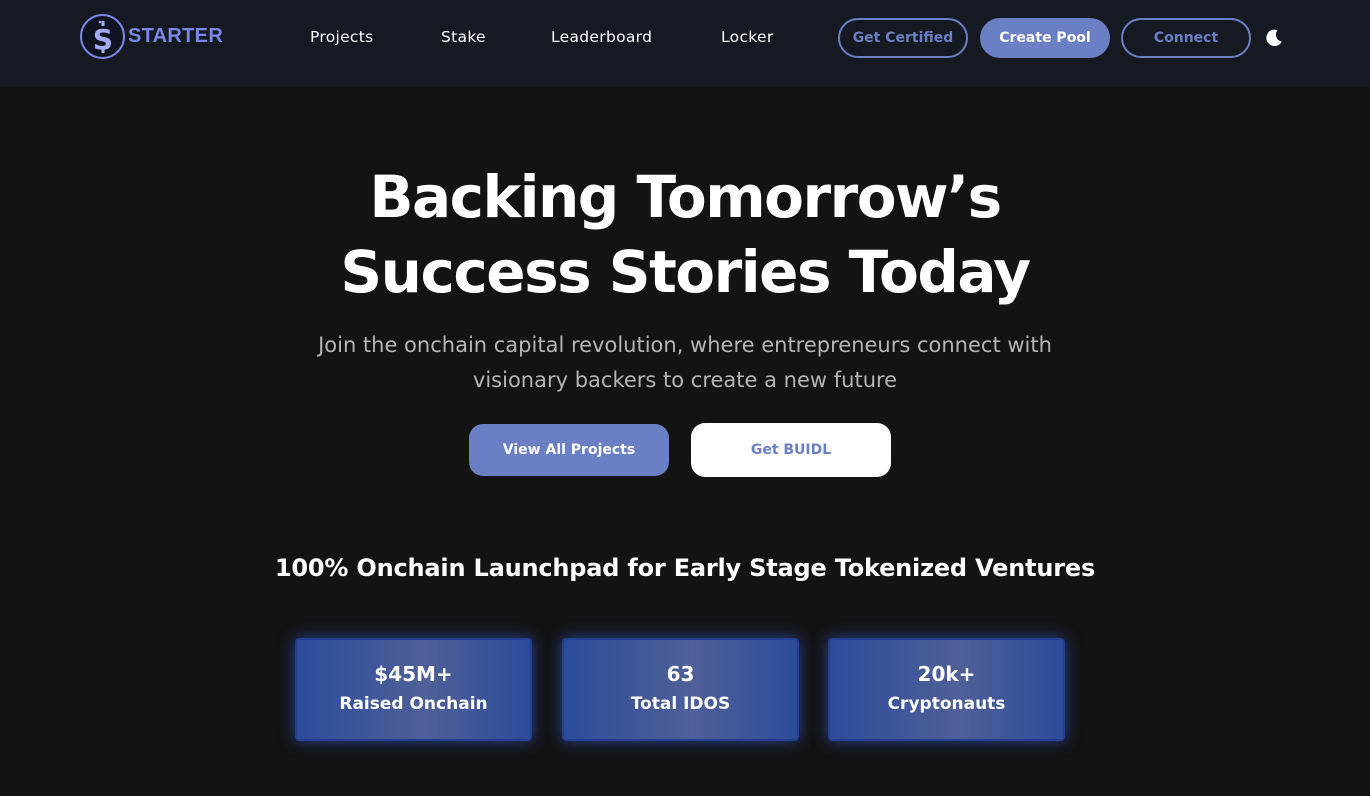 This screenshot has height=796, width=1370. Describe the element at coordinates (413, 704) in the screenshot. I see `stat-label: Raised Onchain` at that location.